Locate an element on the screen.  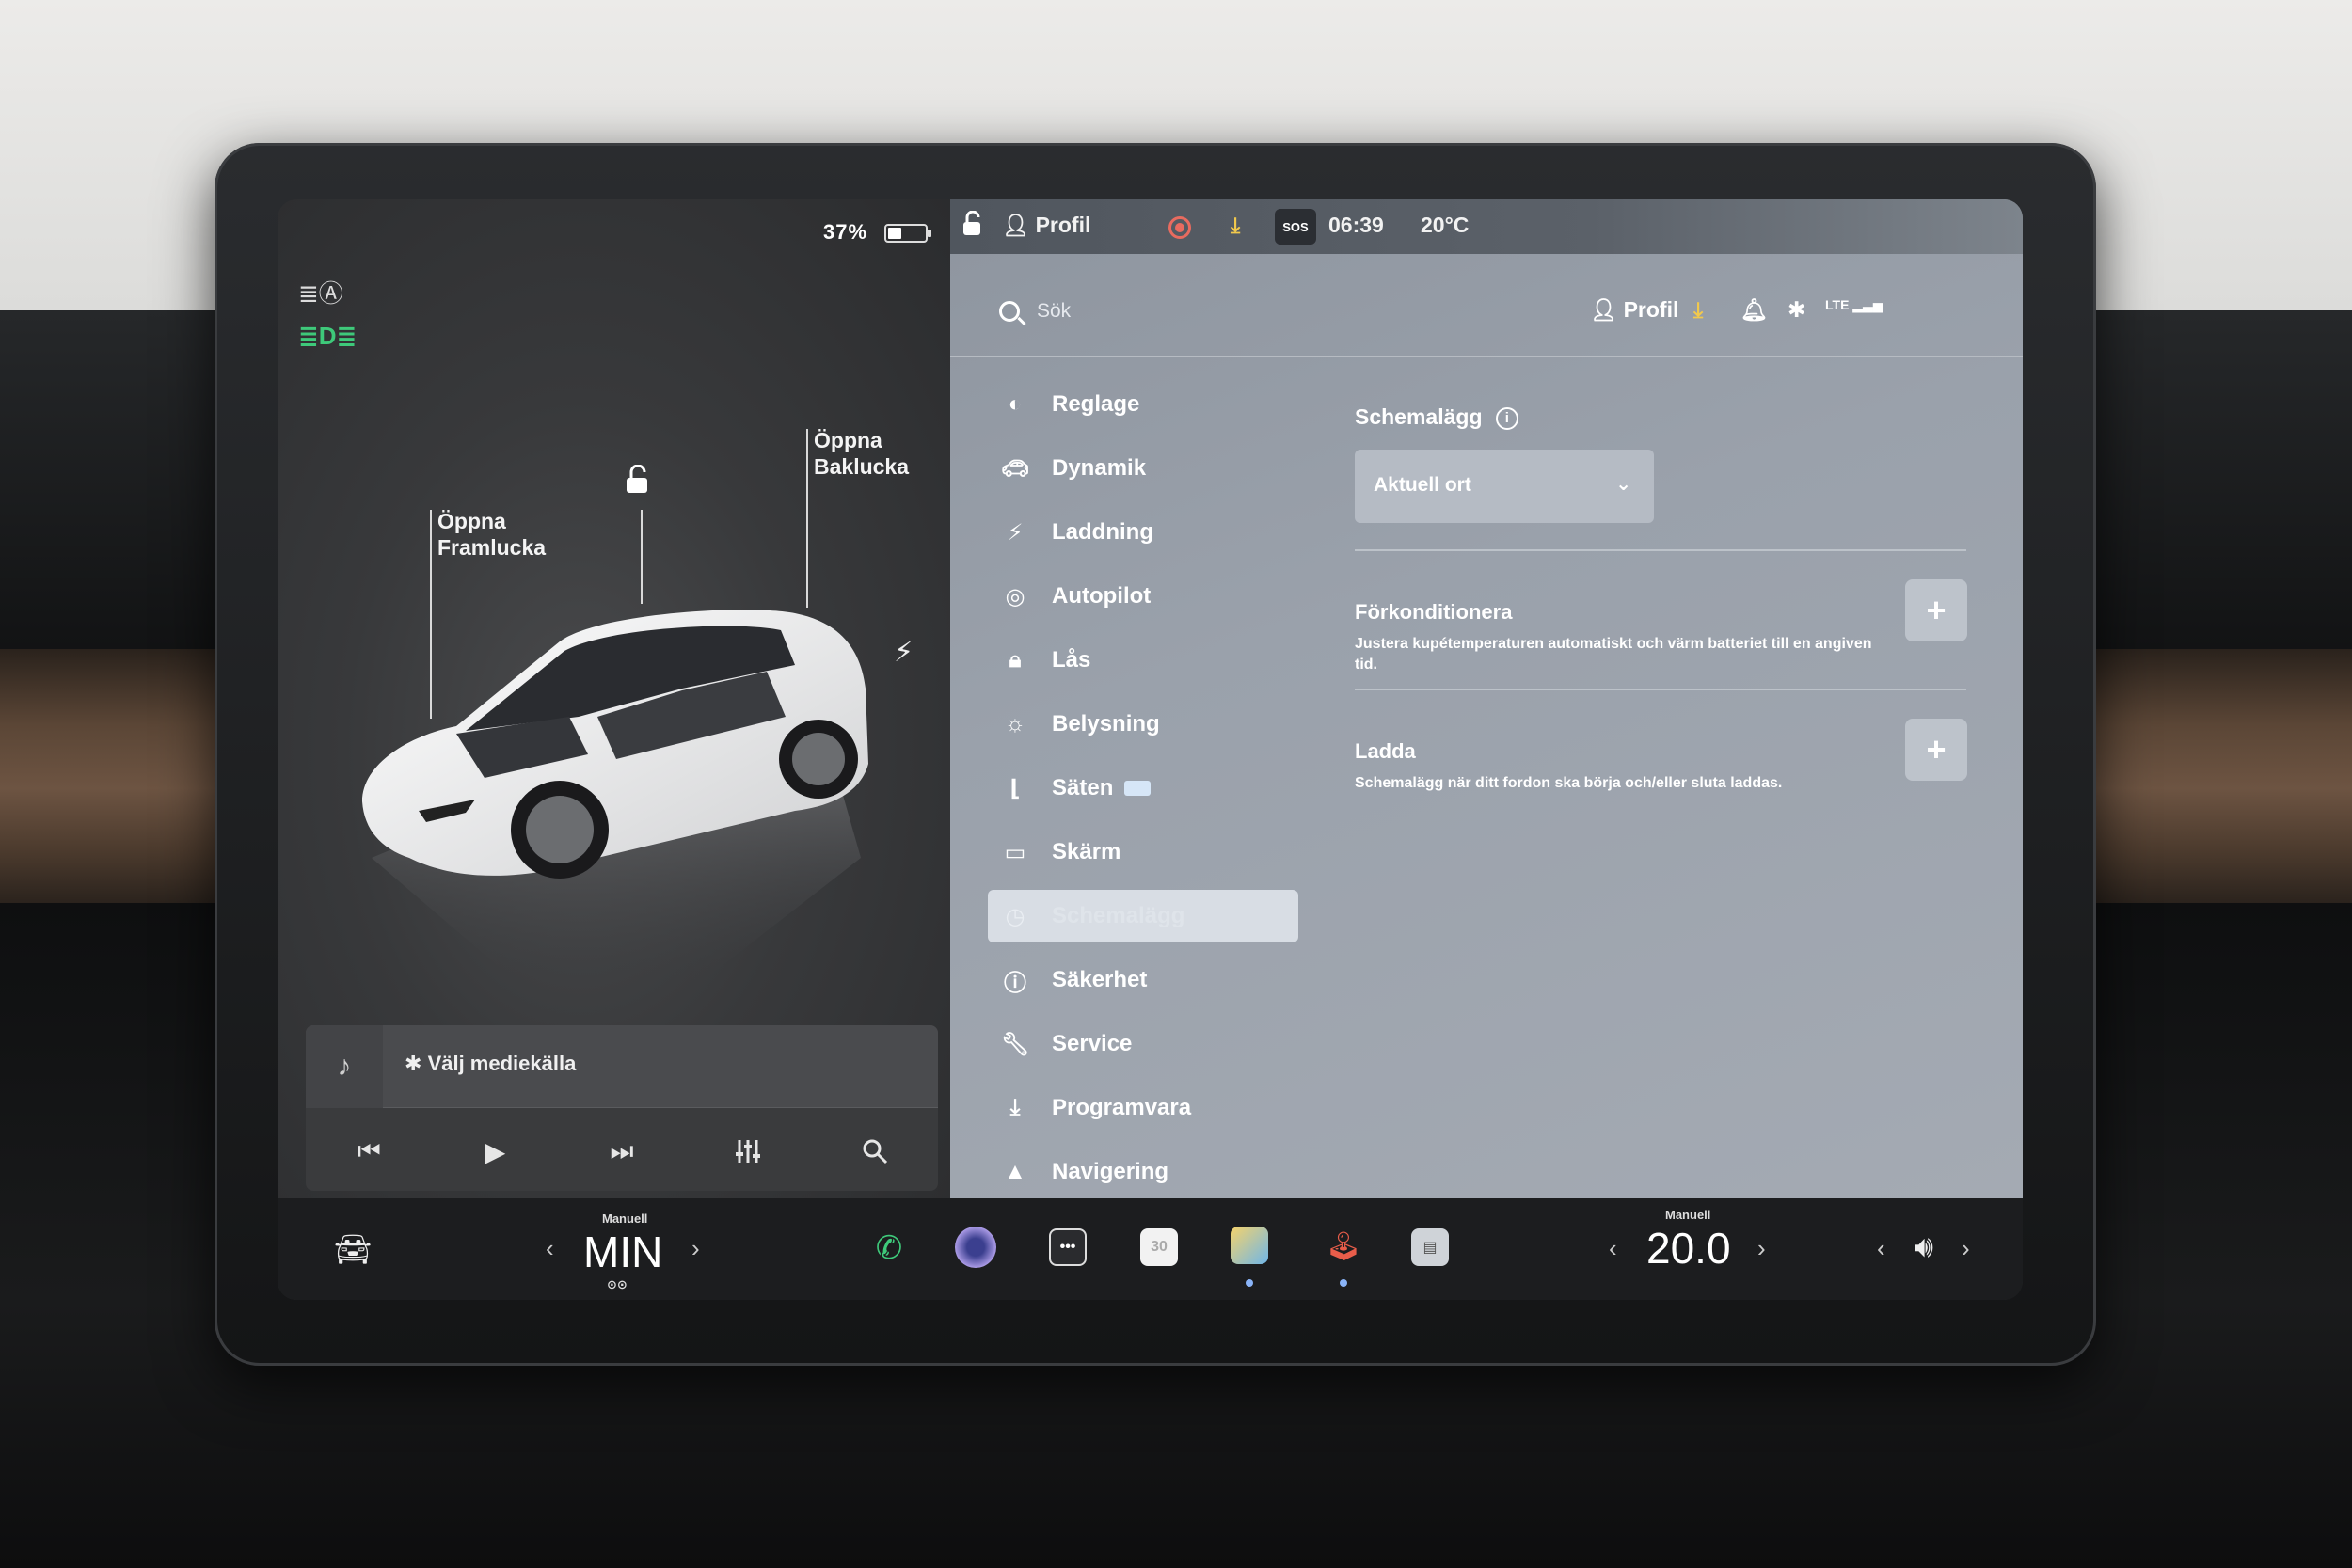
dashcam-icon: ▤ is located at coordinates (1430, 1247).